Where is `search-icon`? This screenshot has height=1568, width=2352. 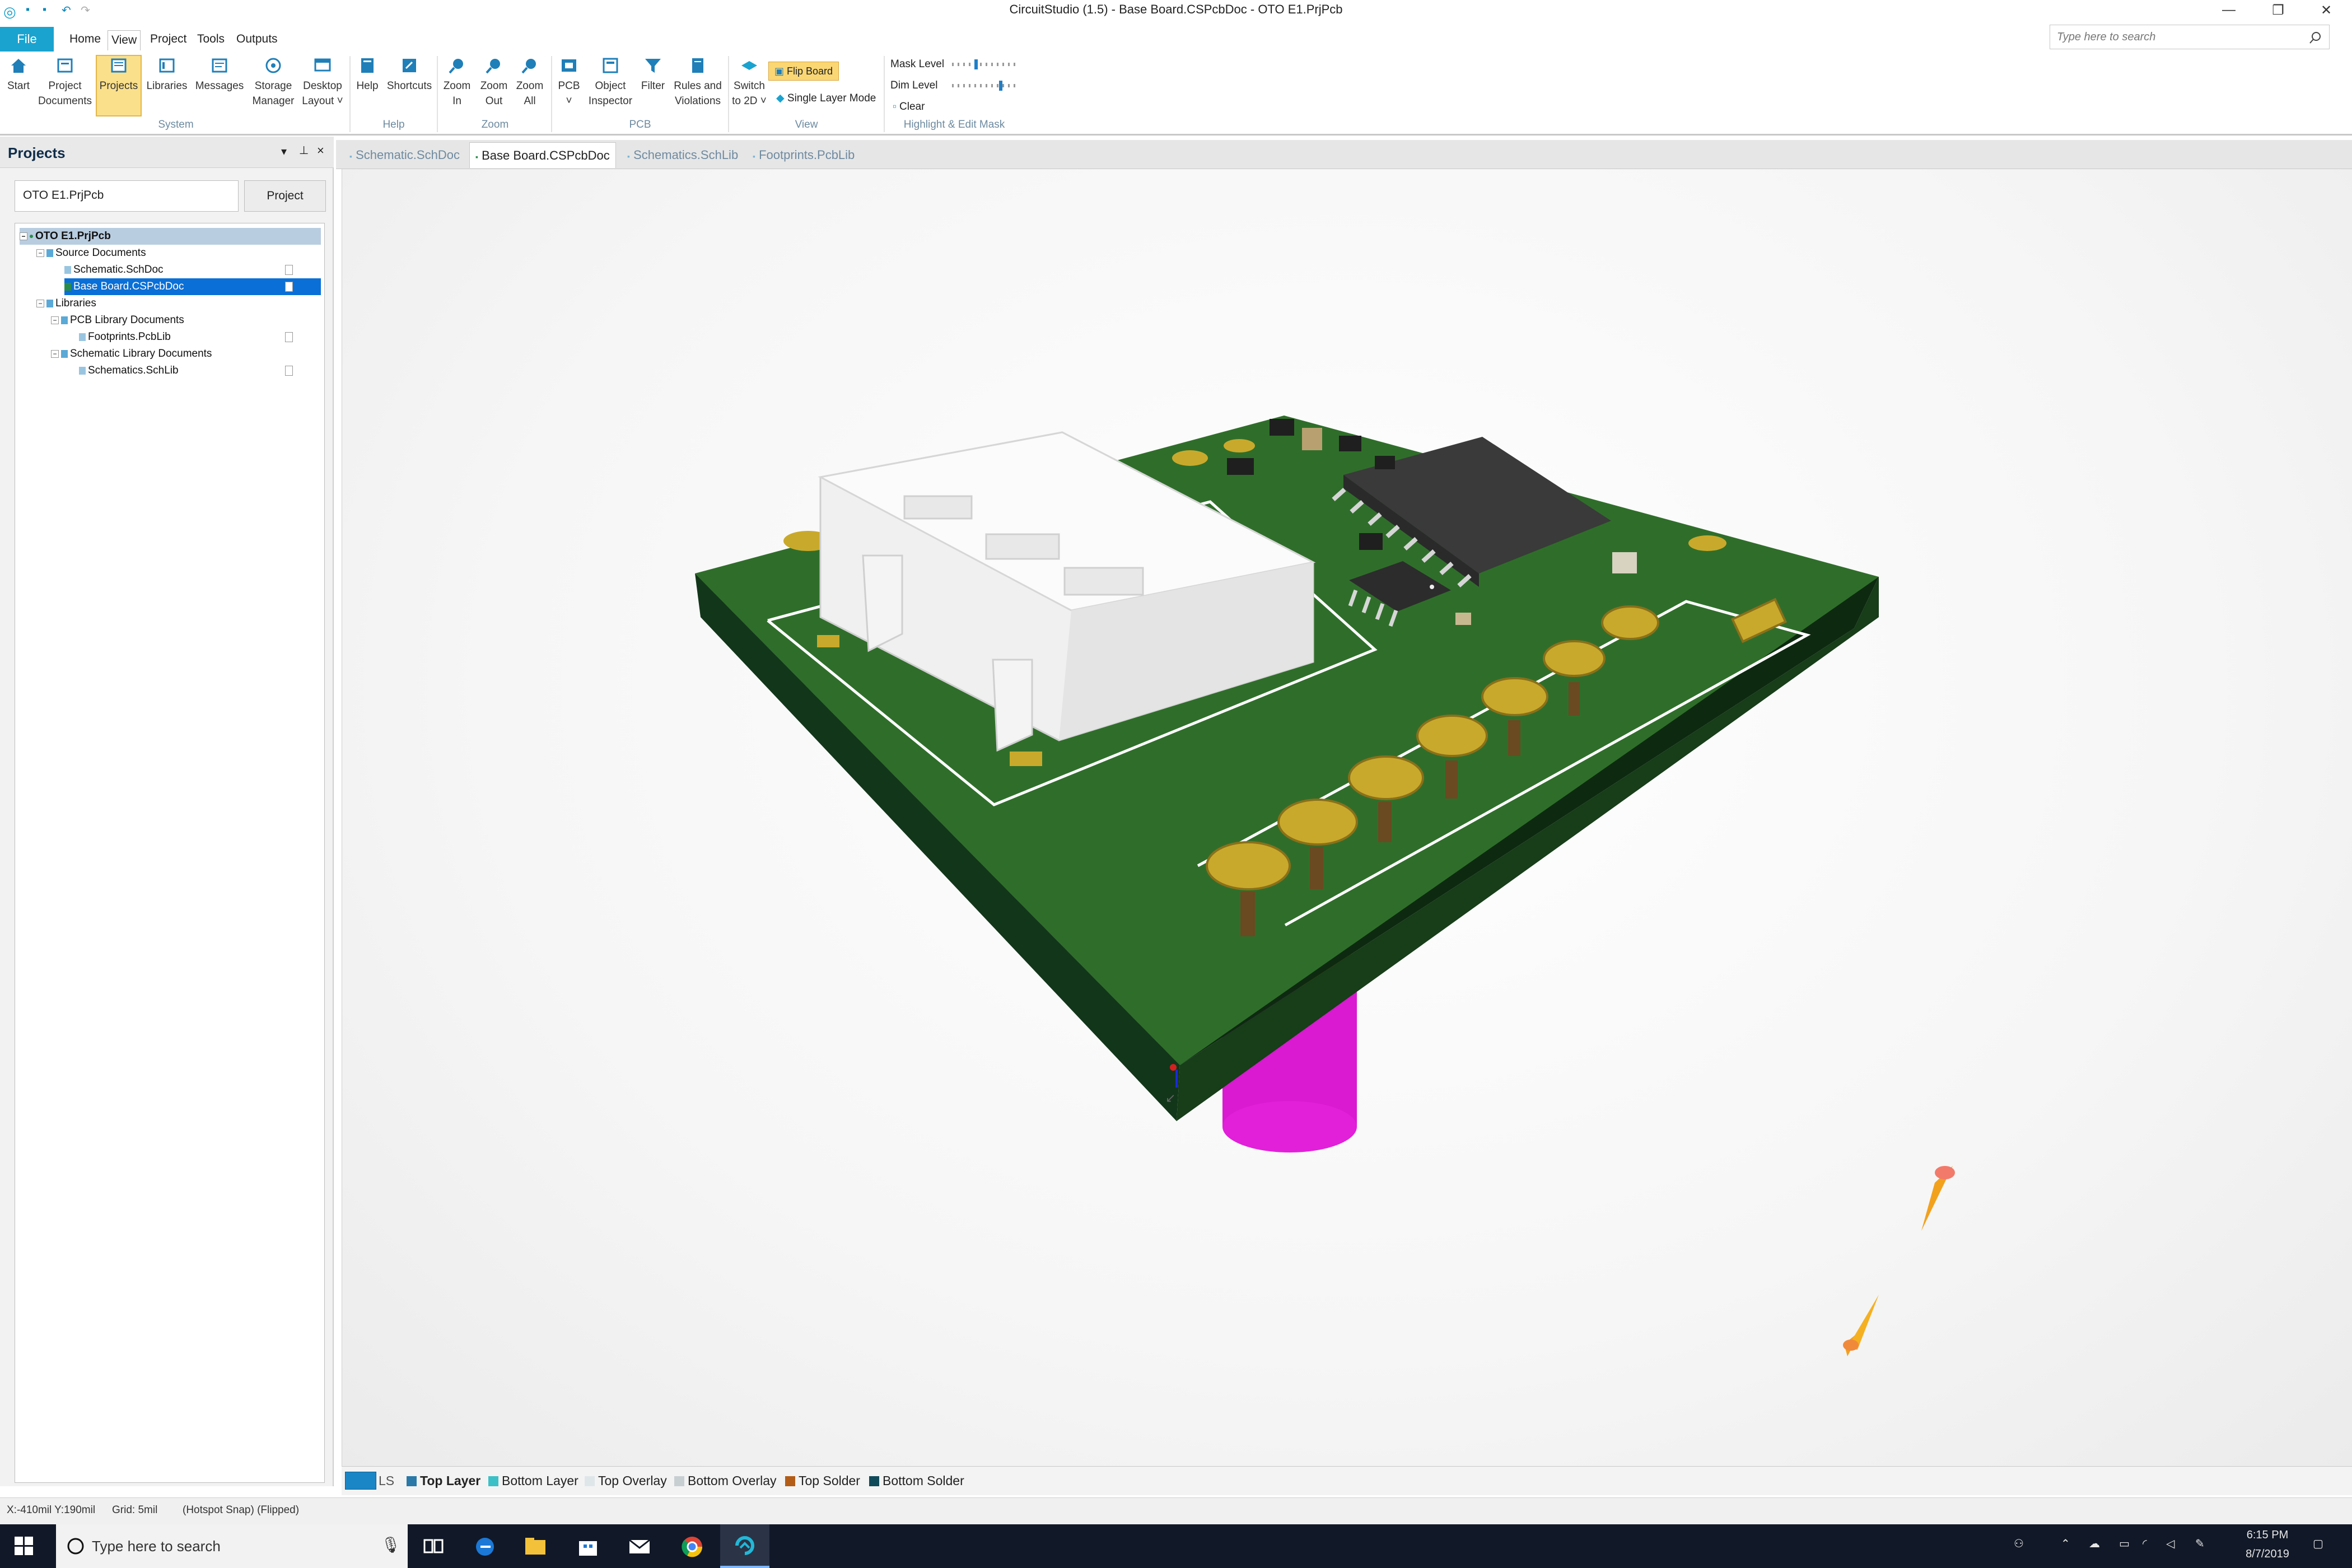
search-icon is located at coordinates (2315, 38).